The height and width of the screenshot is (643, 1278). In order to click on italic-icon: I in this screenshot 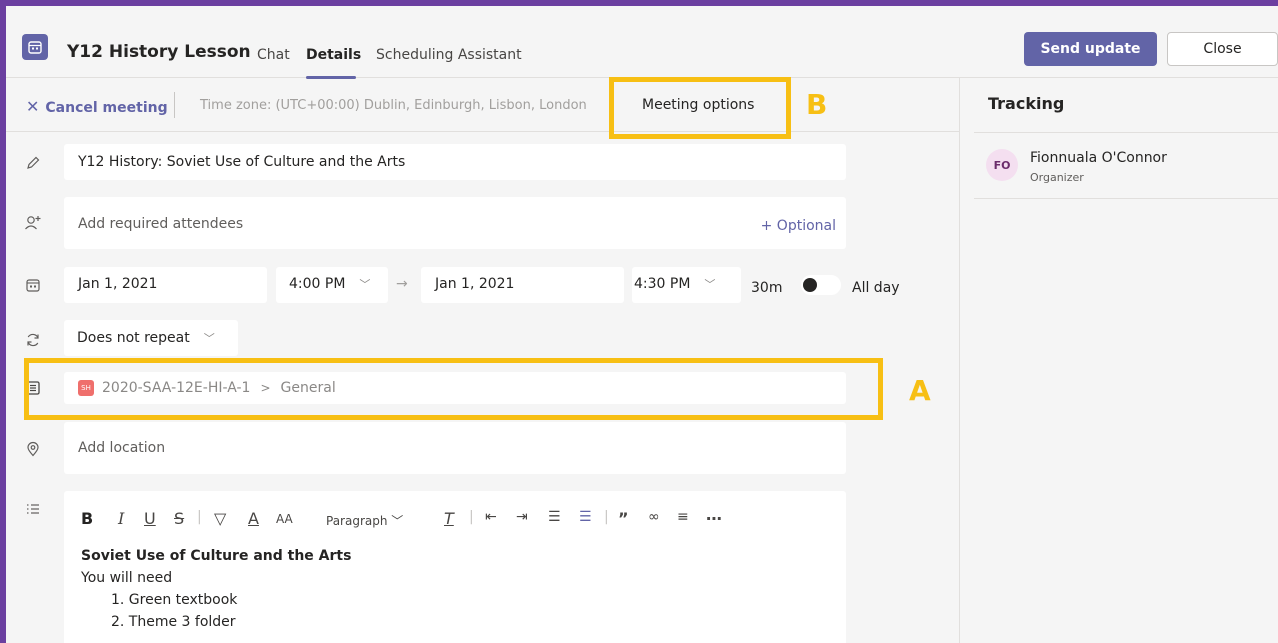, I will do `click(121, 518)`.